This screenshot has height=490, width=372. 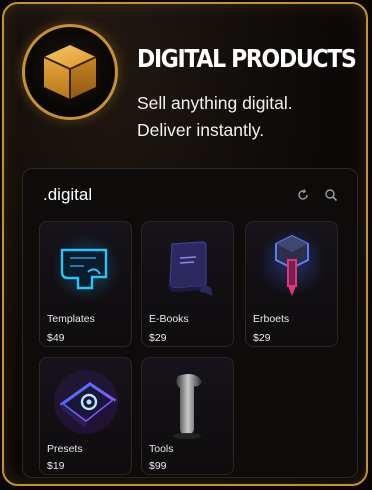 I want to click on book-icon, so click(x=190, y=268).